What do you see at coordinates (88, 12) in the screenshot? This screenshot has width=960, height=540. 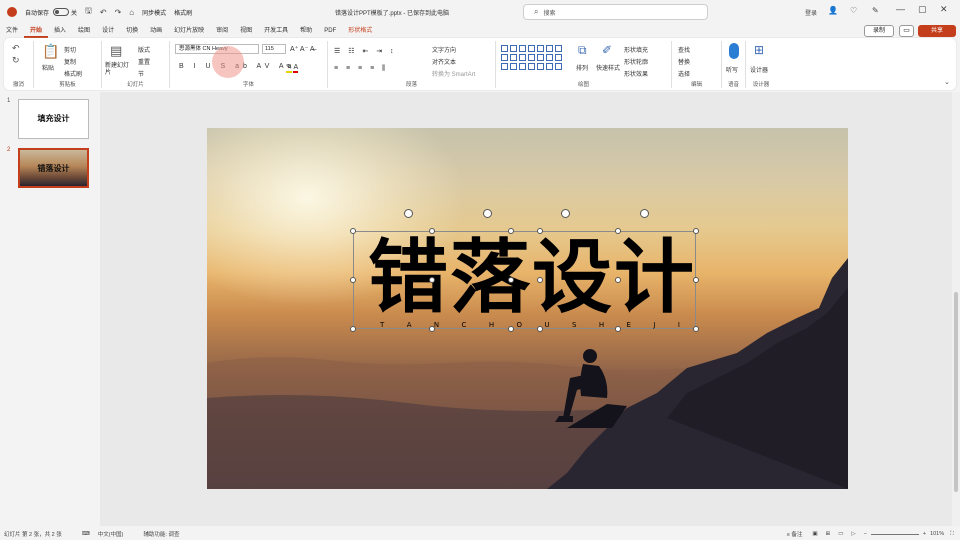 I see `save-icon: 🖫` at bounding box center [88, 12].